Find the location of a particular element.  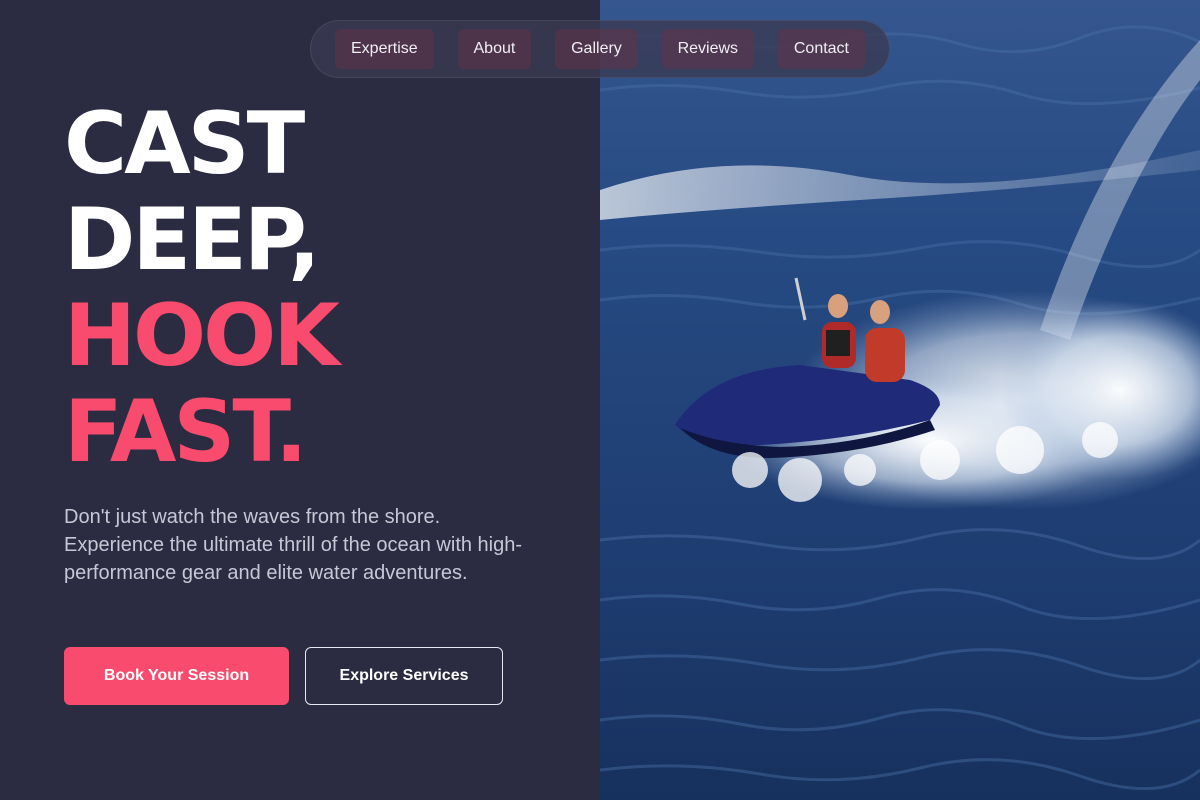

explore-services-button: Explore Services is located at coordinates (404, 676).